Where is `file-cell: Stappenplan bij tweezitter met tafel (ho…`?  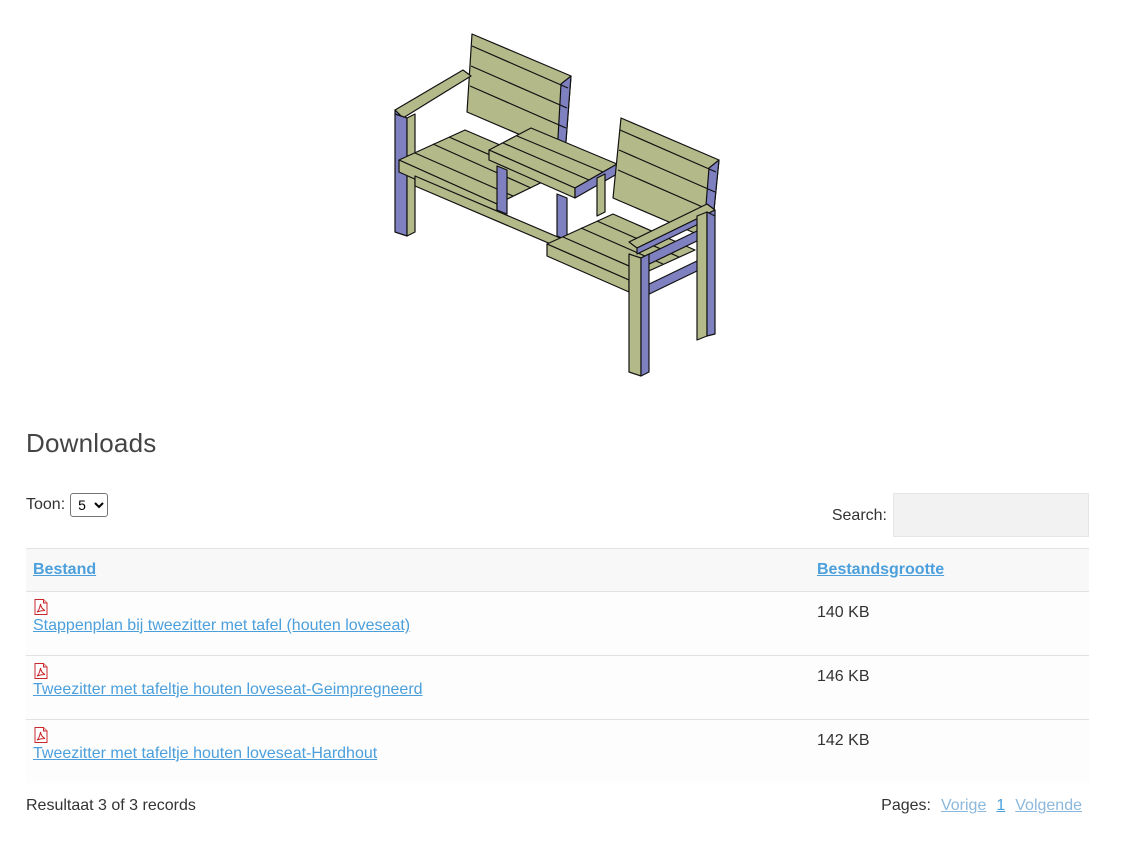 file-cell: Stappenplan bij tweezitter met tafel (ho… is located at coordinates (418, 623).